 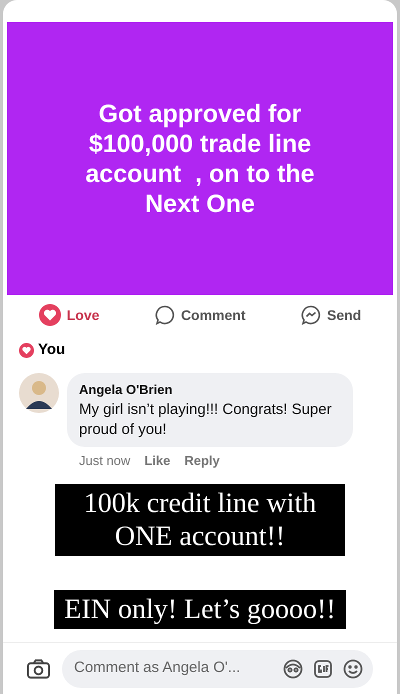 I want to click on story-caption: EIN only! Let’s goooo!!, so click(x=200, y=609).